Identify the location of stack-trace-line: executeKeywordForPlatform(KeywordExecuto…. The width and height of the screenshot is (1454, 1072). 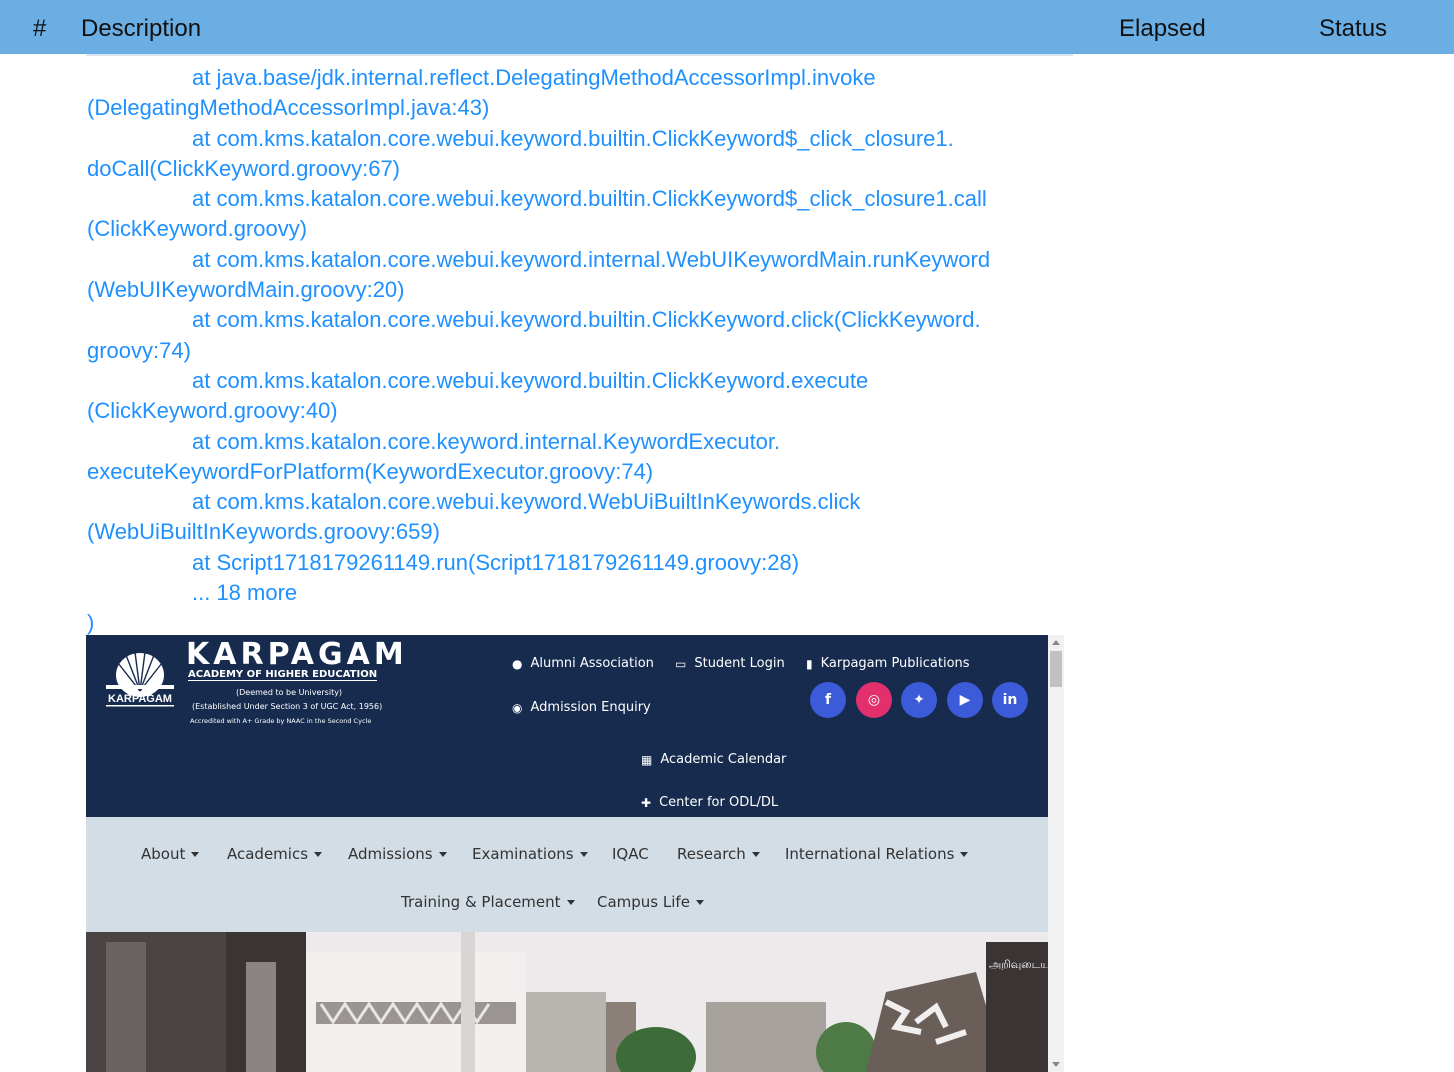
(370, 471).